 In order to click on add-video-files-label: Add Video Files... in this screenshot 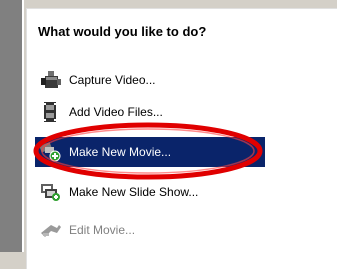, I will do `click(116, 112)`.